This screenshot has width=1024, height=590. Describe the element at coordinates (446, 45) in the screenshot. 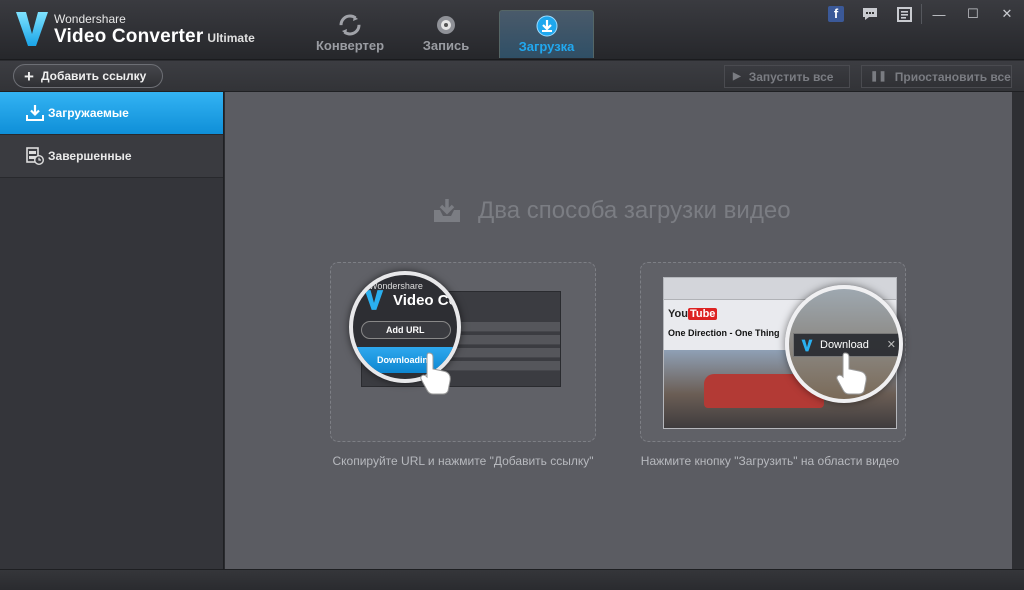

I see `tab-record-label: Запись` at that location.